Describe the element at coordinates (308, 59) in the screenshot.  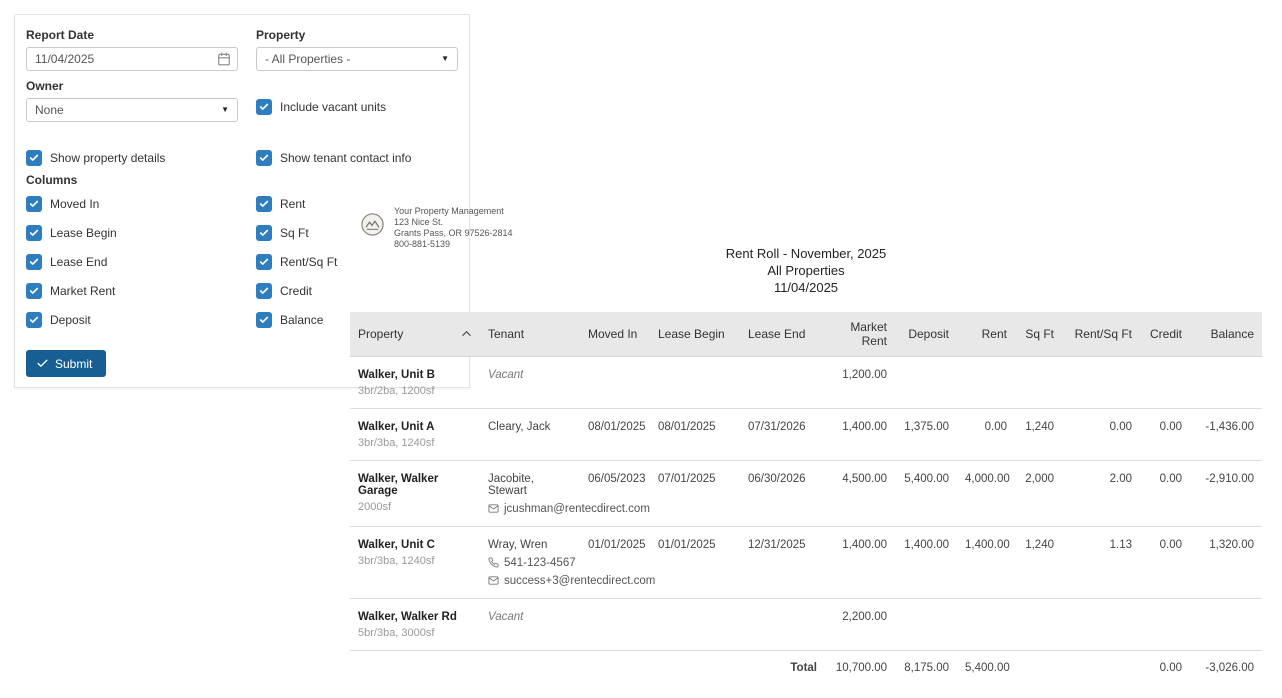
I see `property-select-value: - All Properties -` at that location.